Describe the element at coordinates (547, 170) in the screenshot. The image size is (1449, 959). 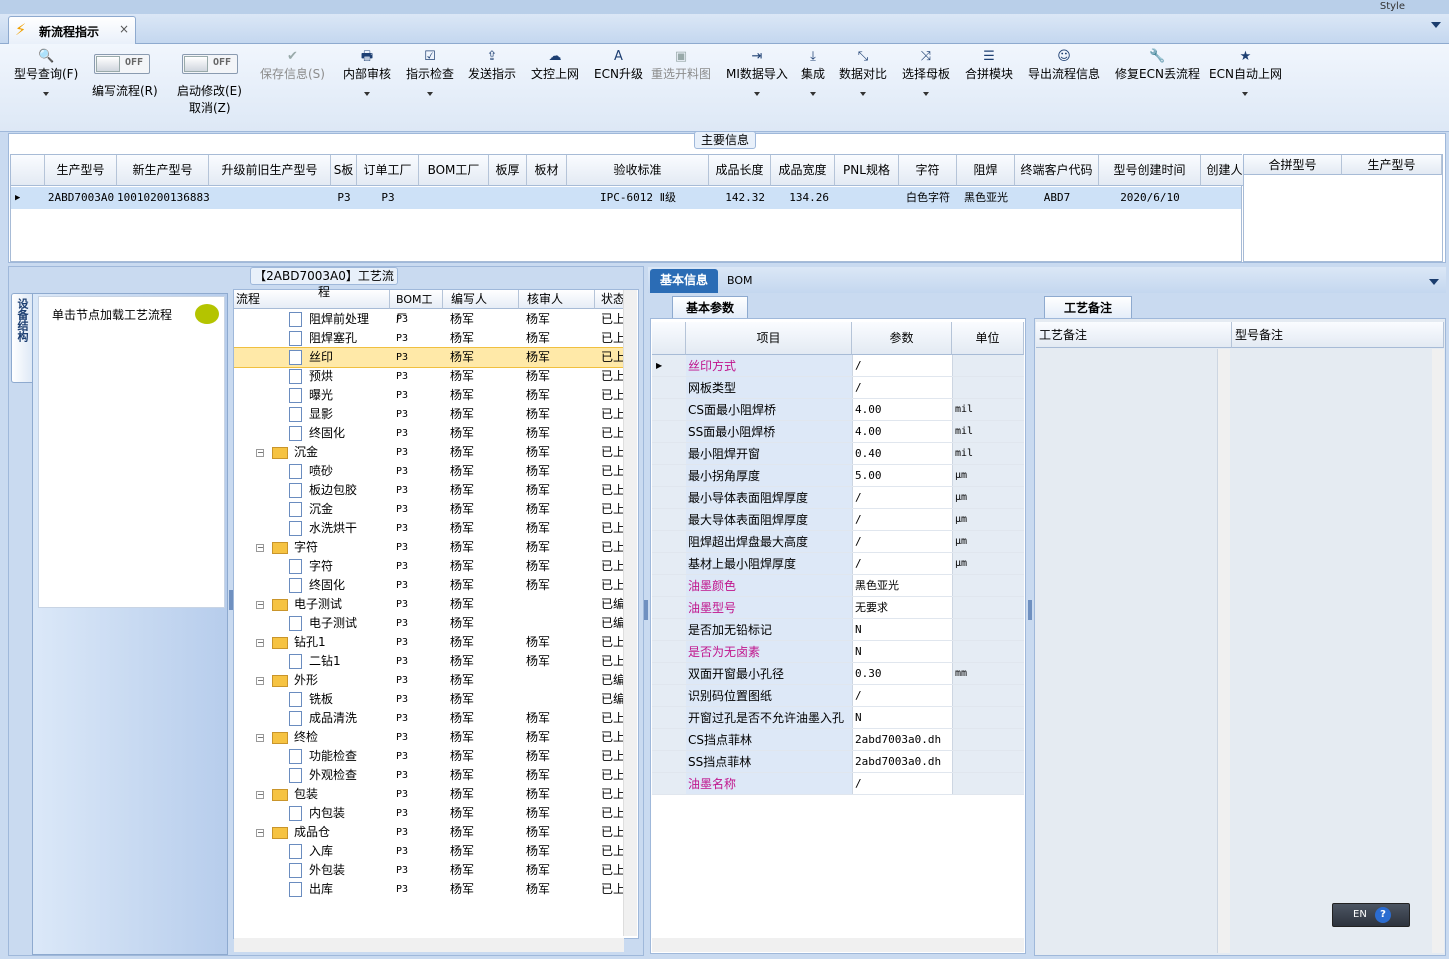
I see `main-info-column: 板材` at that location.